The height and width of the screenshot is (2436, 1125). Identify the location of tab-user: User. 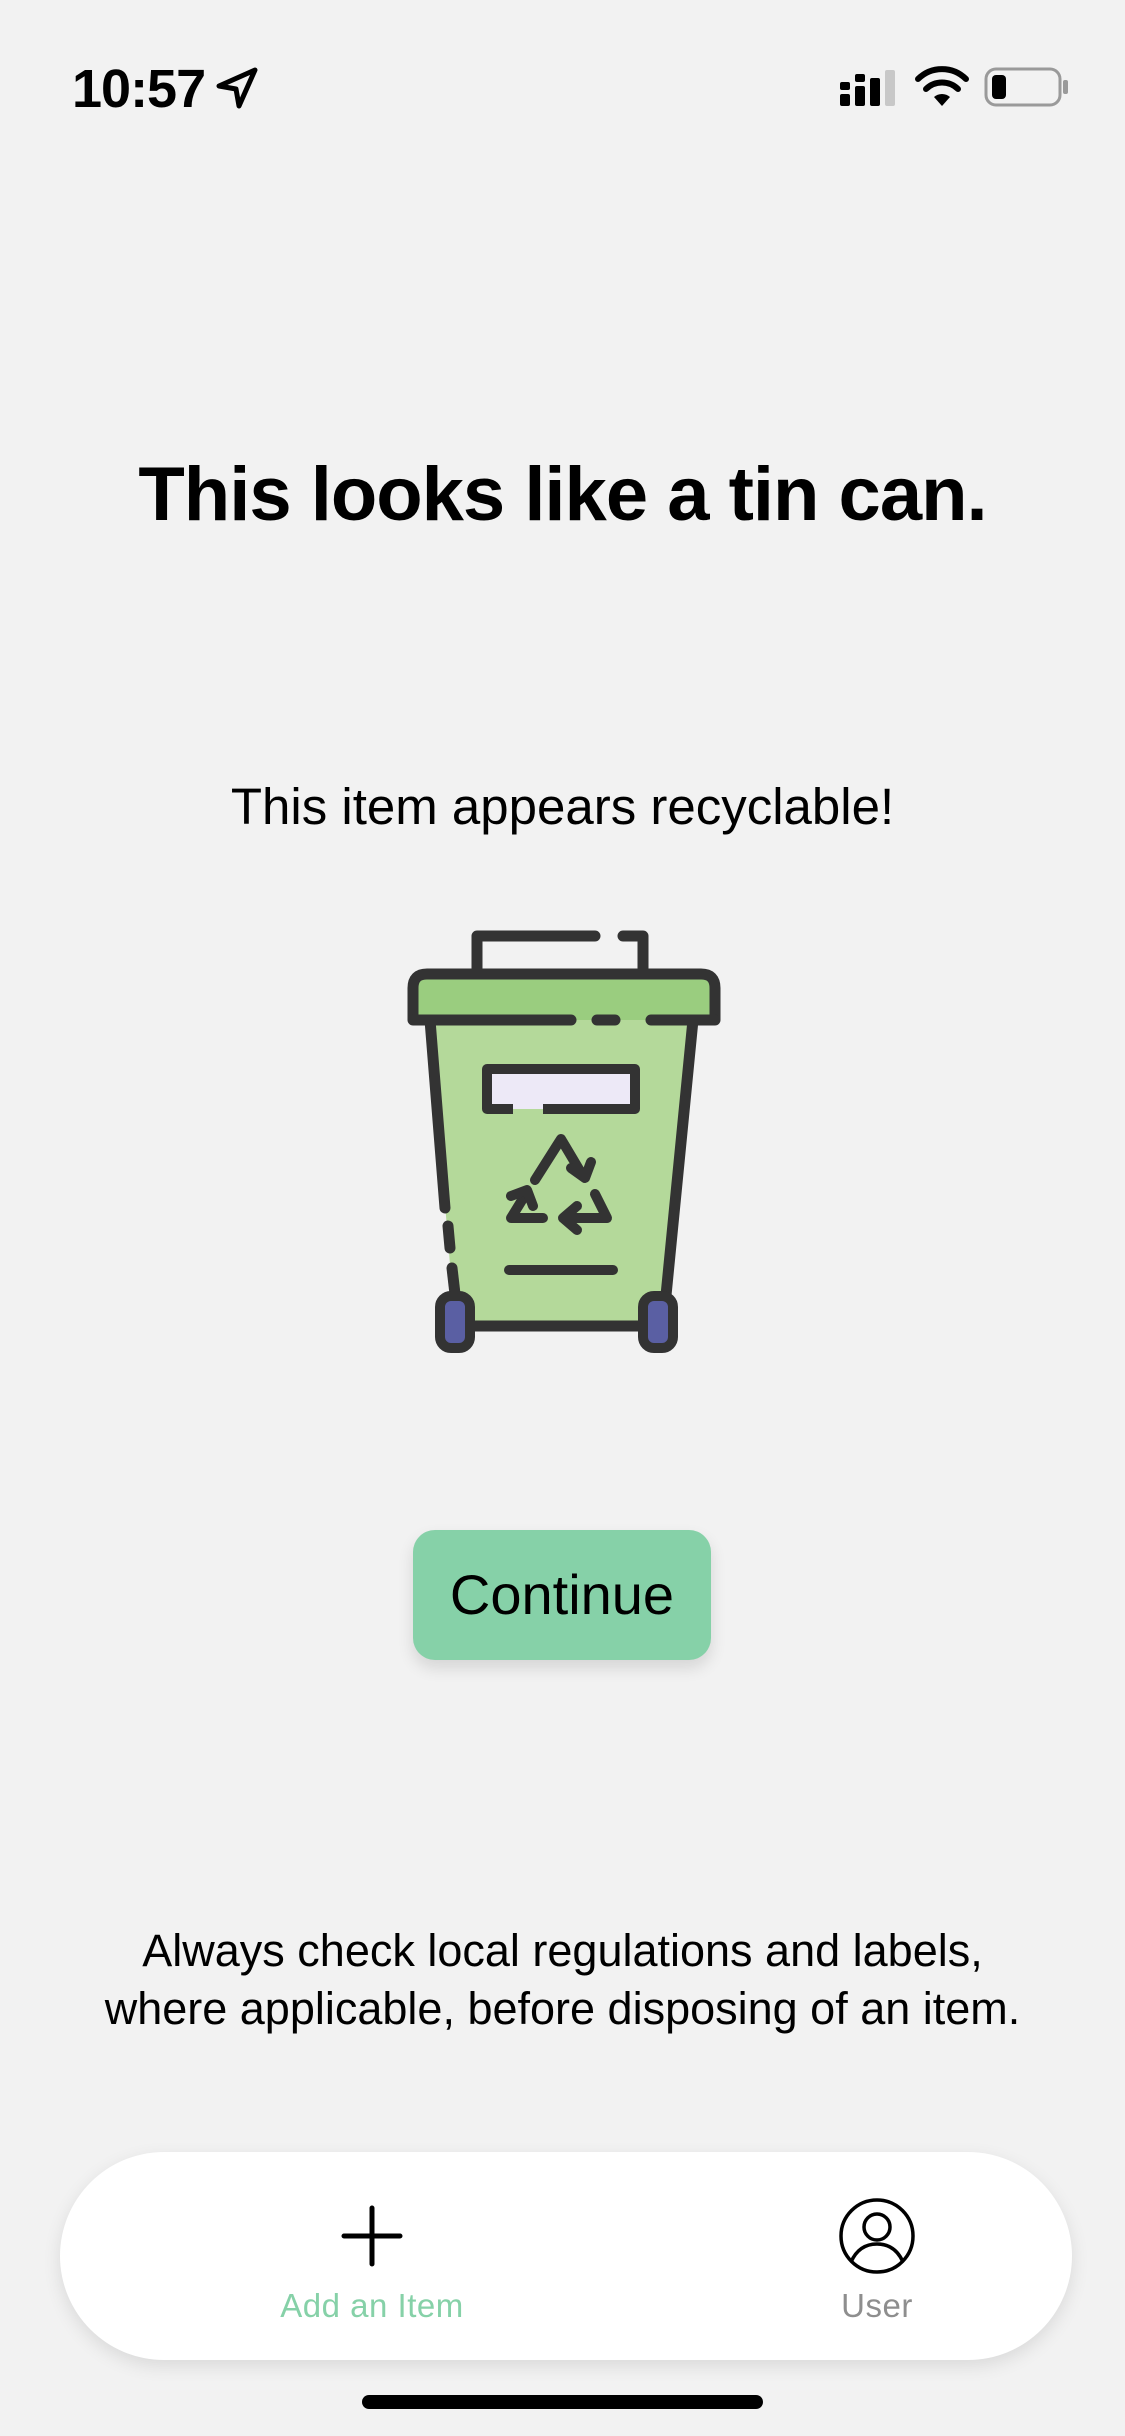
(877, 2256).